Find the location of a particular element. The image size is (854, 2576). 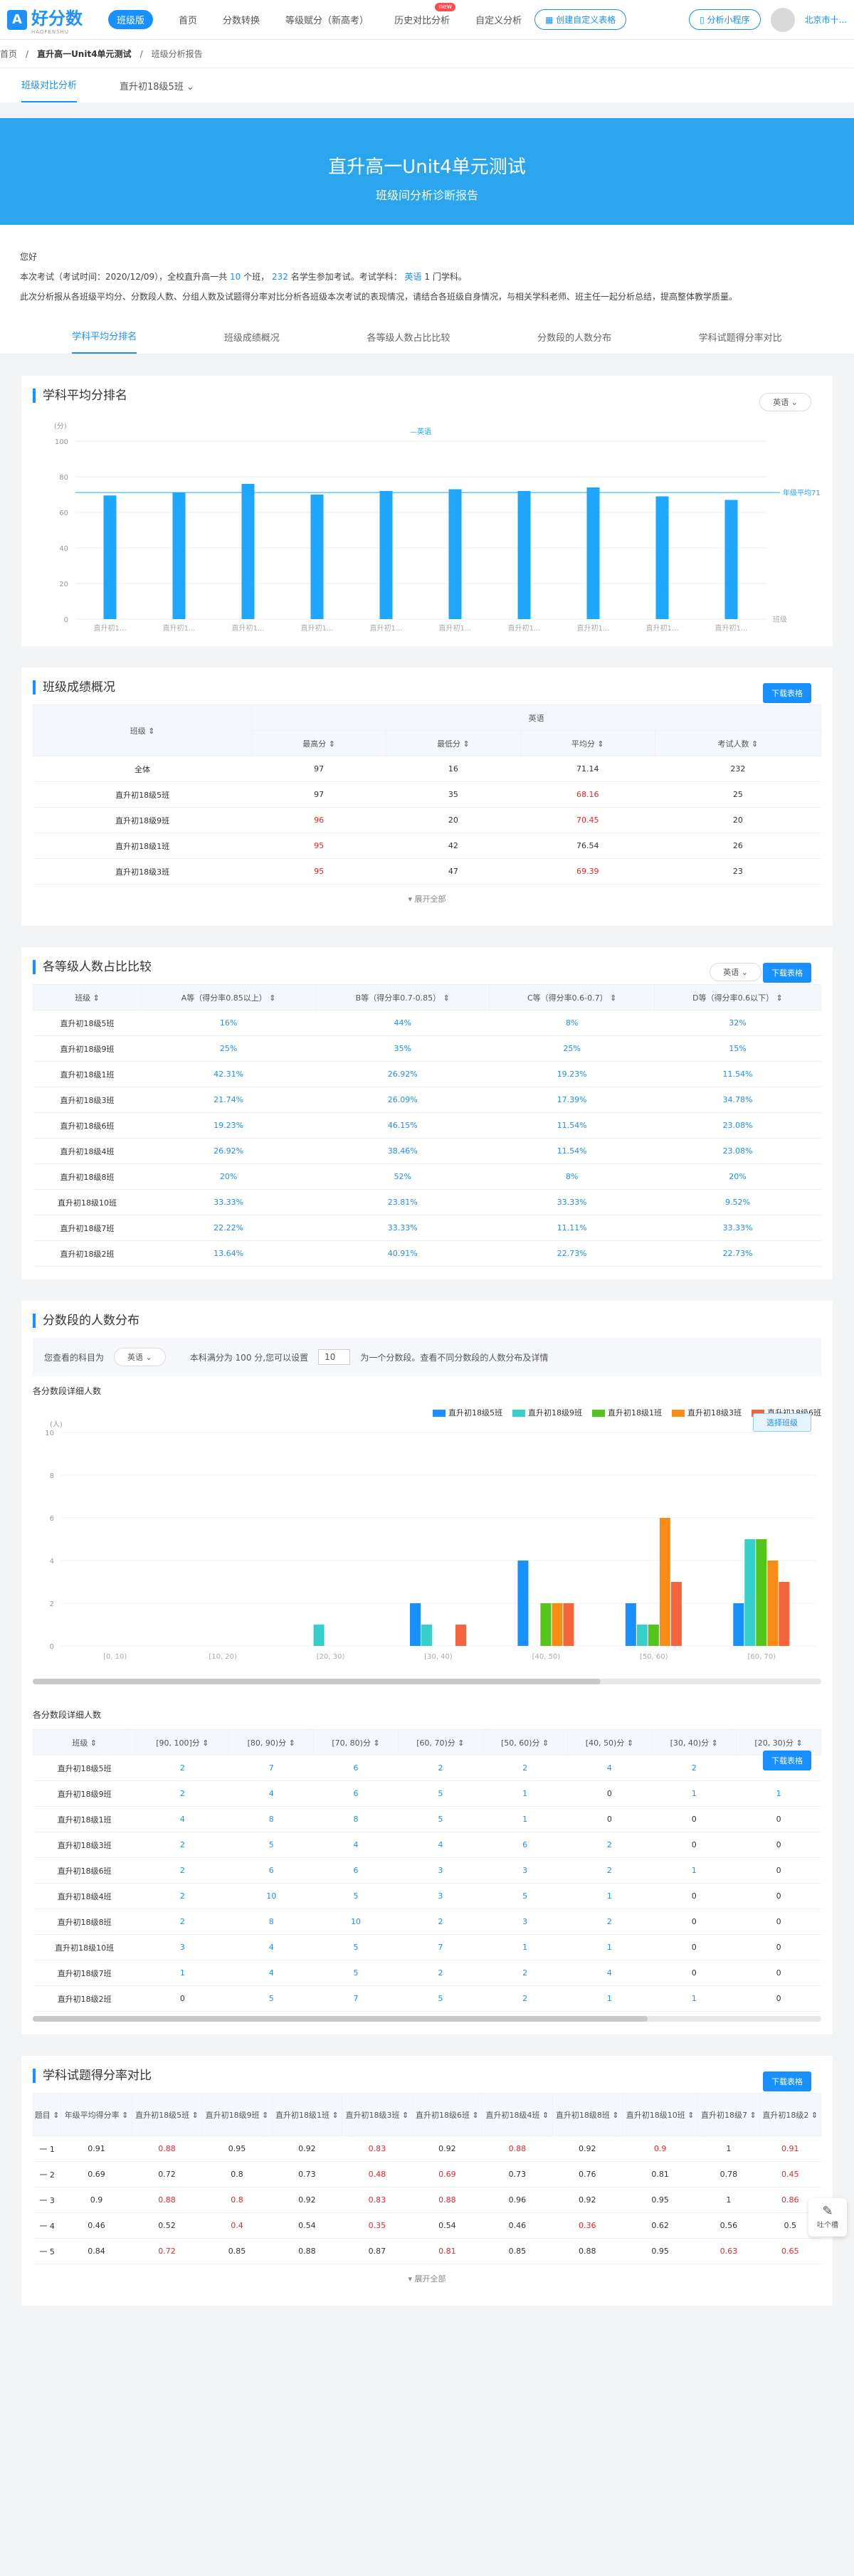

table-cell: 11.11% is located at coordinates (572, 1228).